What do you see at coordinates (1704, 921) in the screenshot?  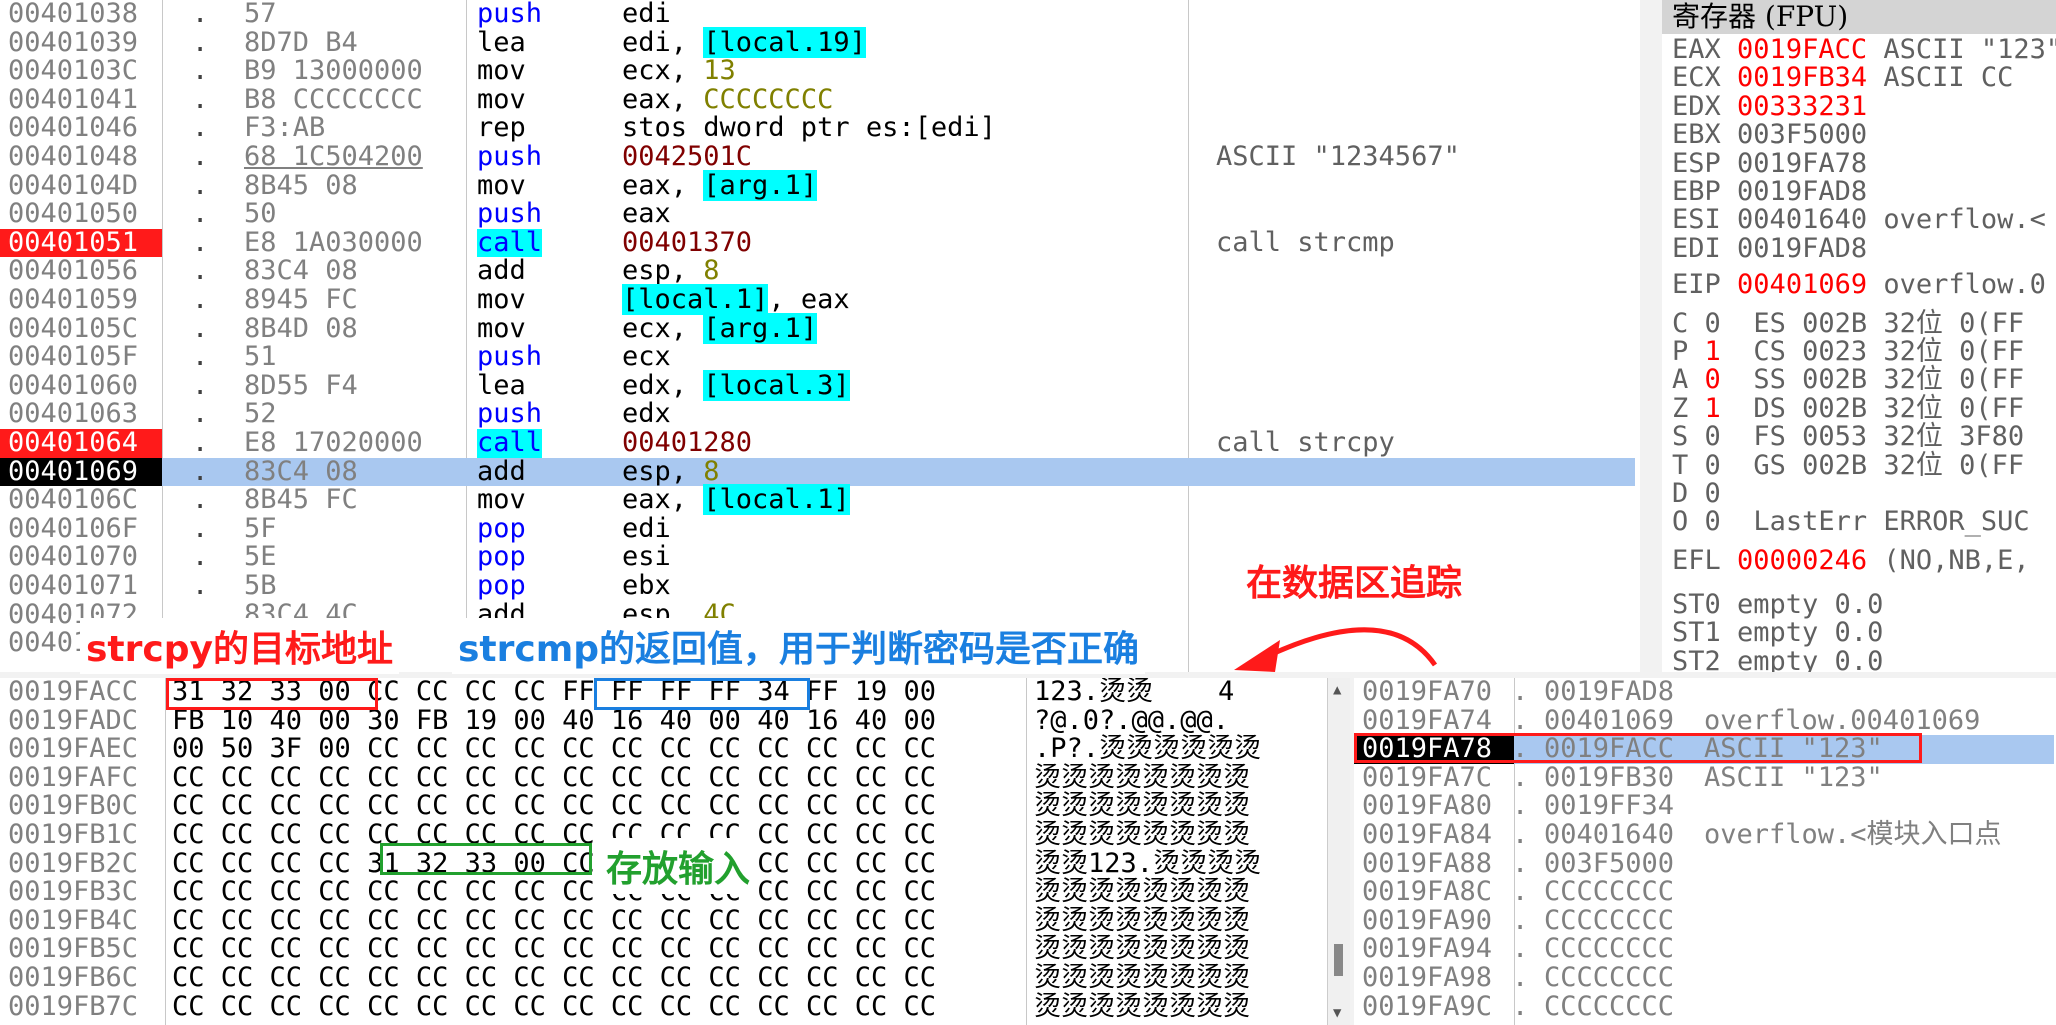 I see `stack-row: 0019FA90. CCCCCCCC` at bounding box center [1704, 921].